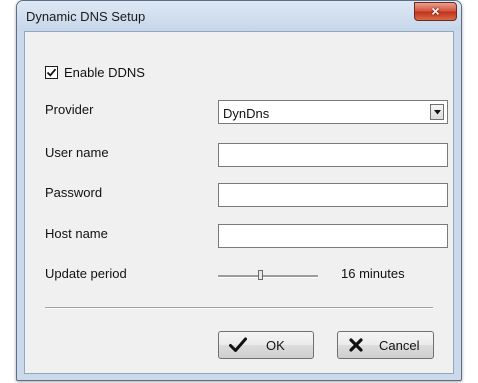  I want to click on x-icon, so click(356, 345).